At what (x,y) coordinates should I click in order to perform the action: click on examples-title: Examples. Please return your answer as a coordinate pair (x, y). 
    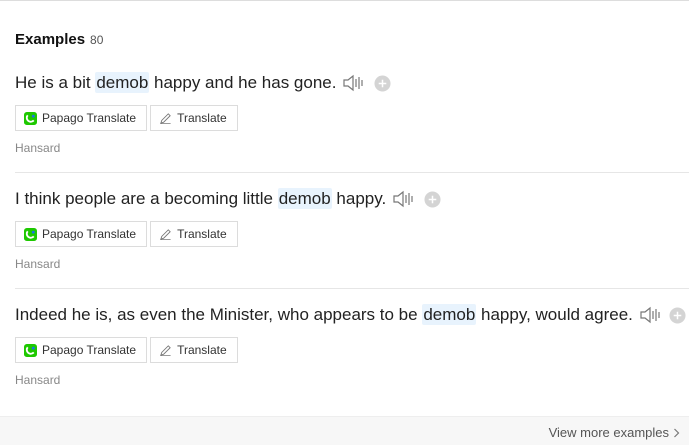
    Looking at the image, I should click on (50, 39).